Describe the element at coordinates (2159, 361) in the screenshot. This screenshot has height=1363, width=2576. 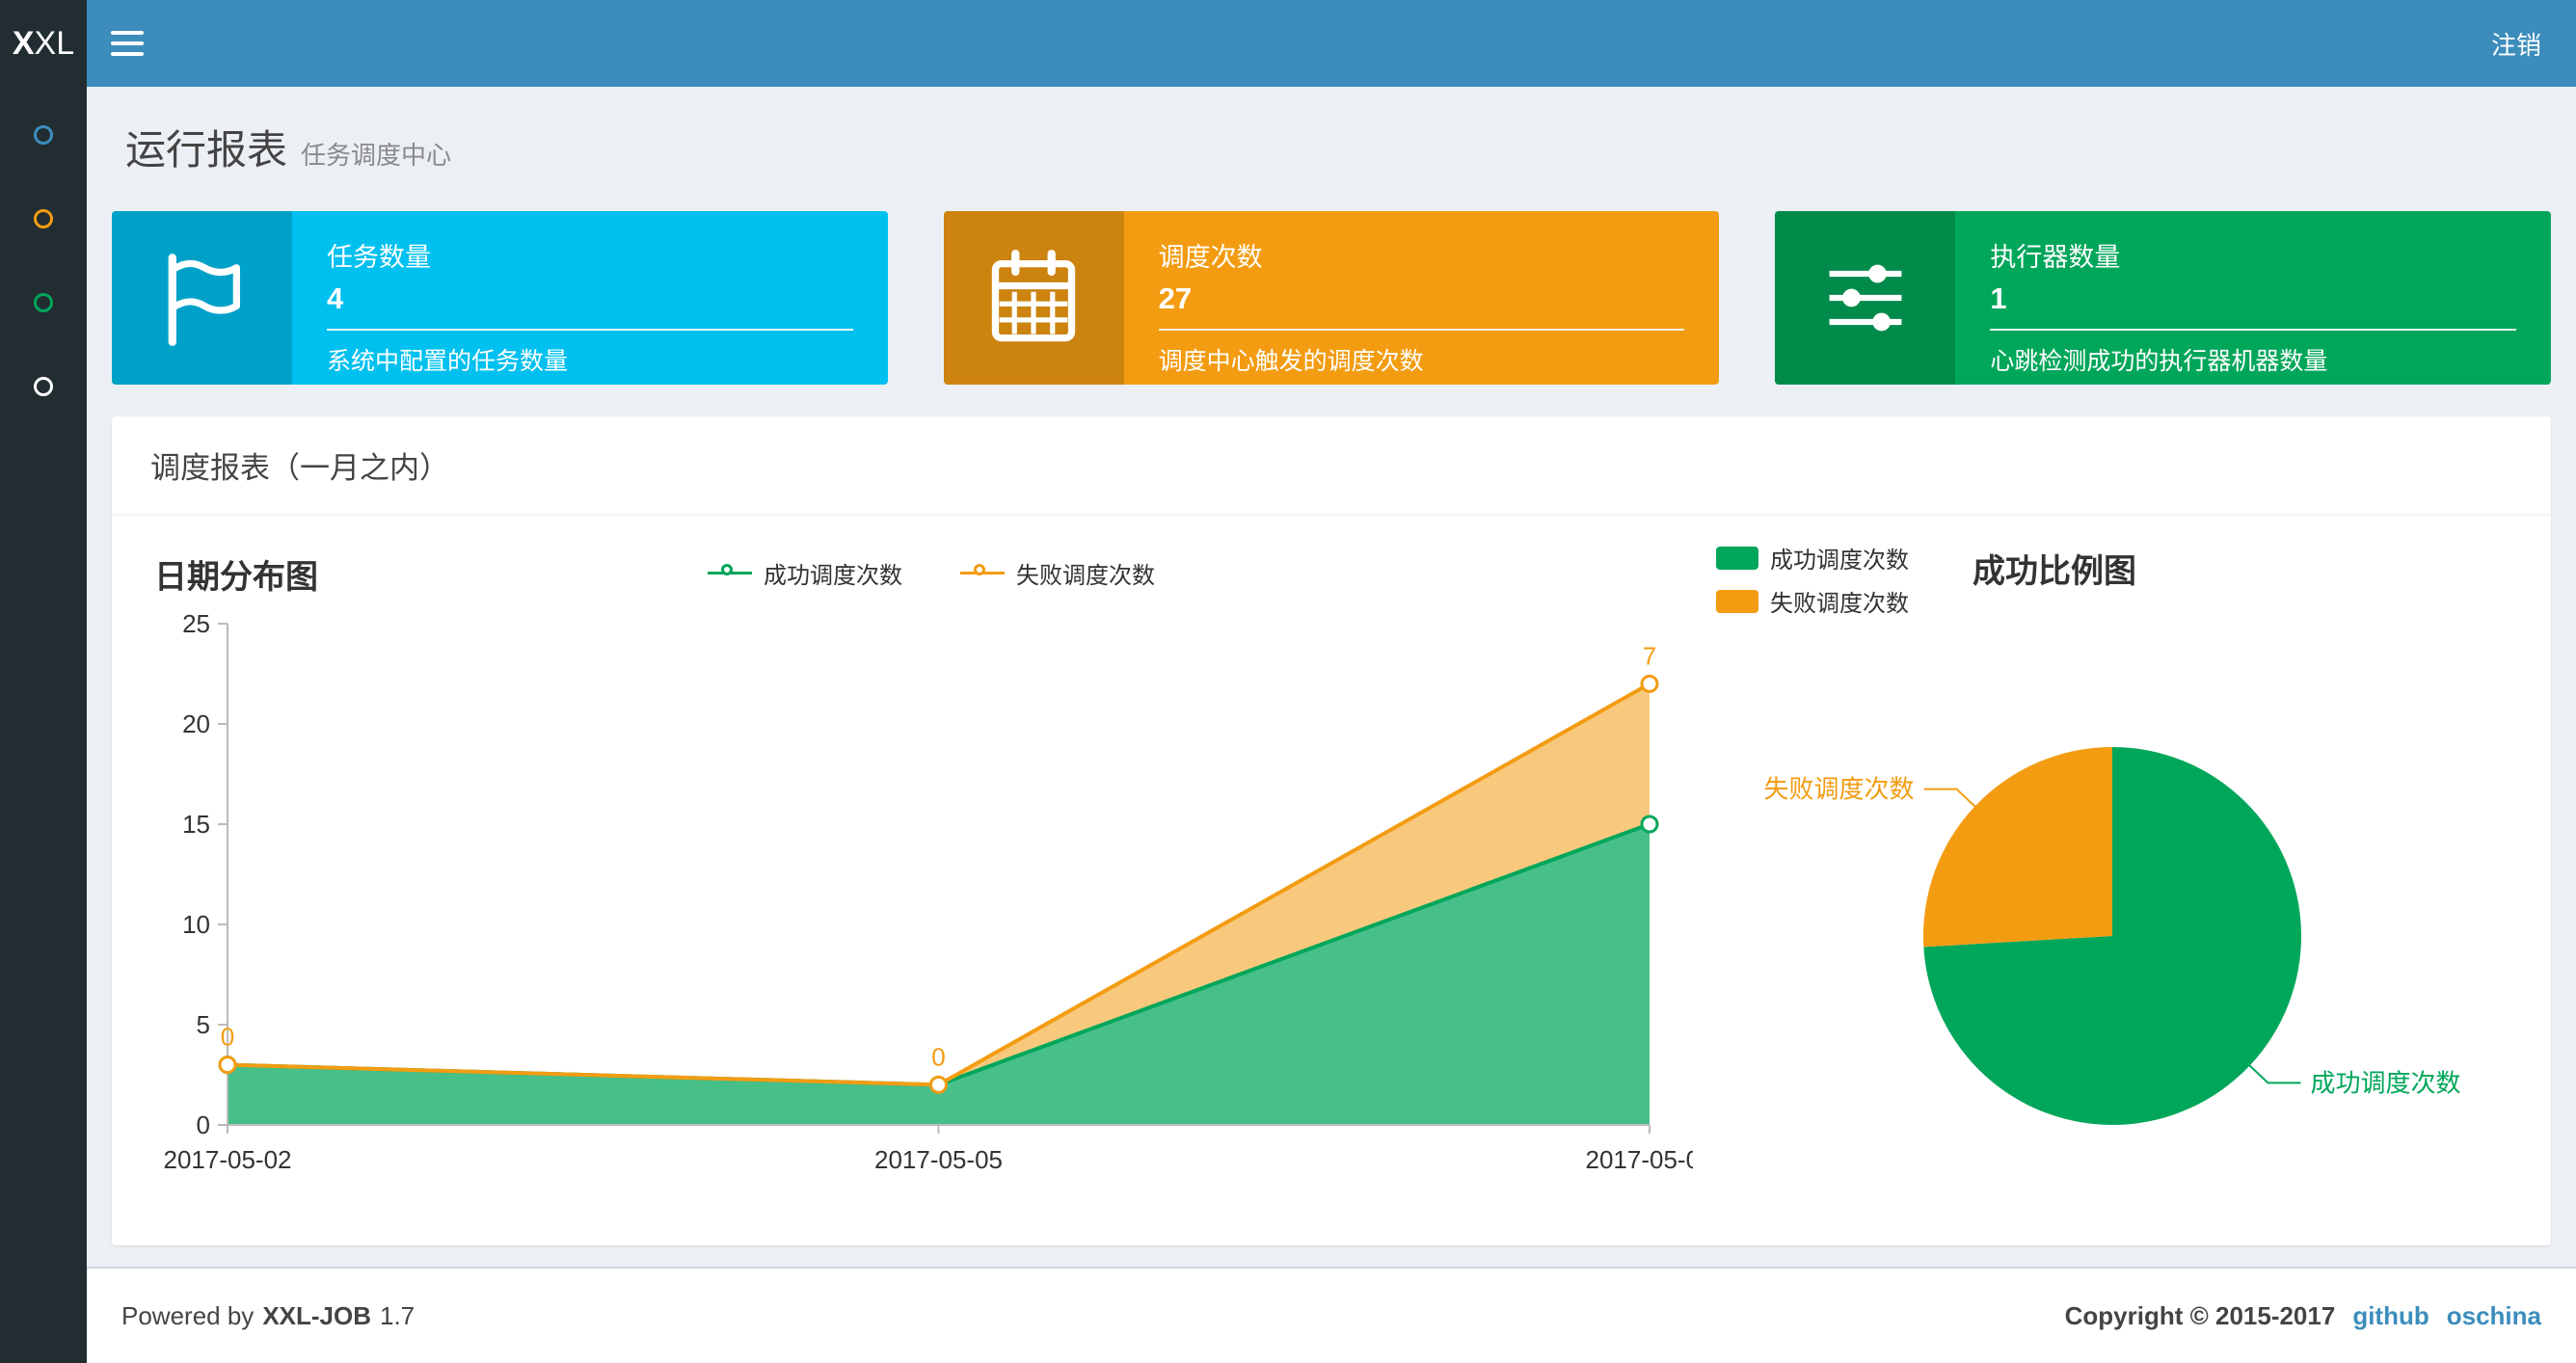
I see `info-box-desc: 心跳检测成功的执行器机器数量` at that location.